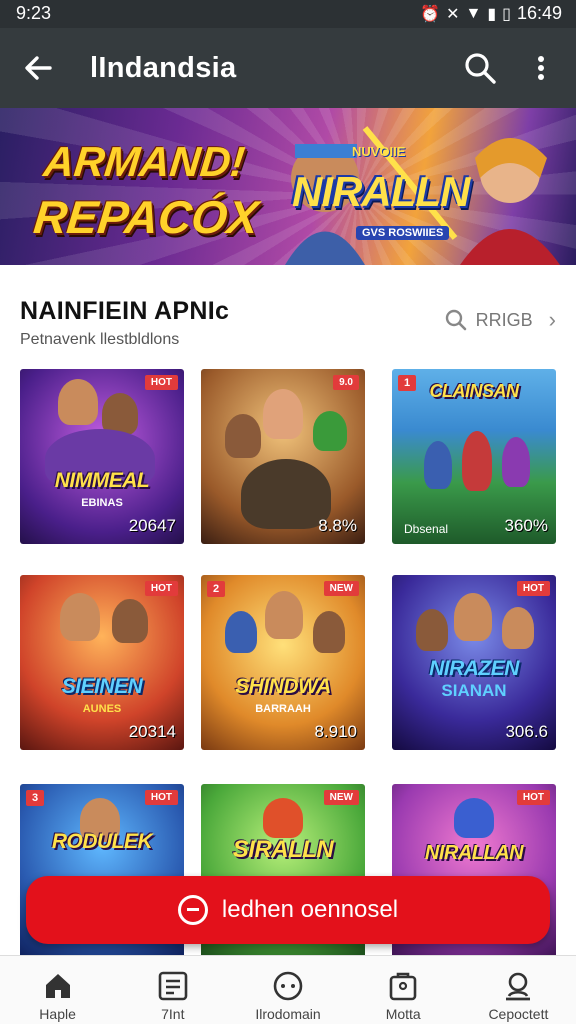 The width and height of the screenshot is (576, 1024). Describe the element at coordinates (480, 68) in the screenshot. I see `search-icon` at that location.